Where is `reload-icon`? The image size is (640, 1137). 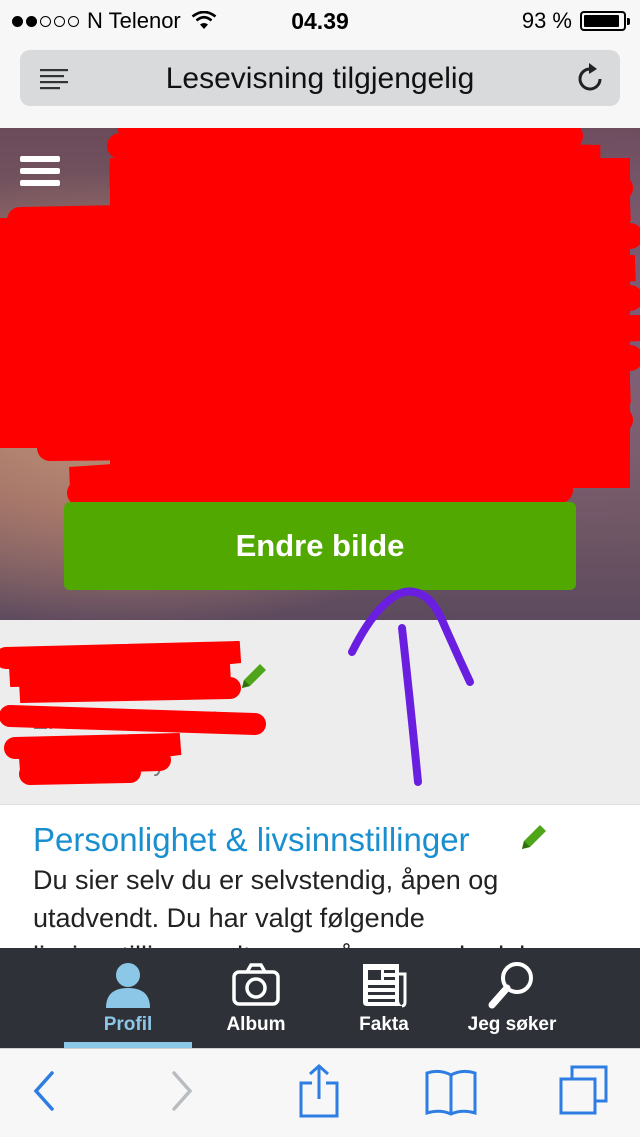
reload-icon is located at coordinates (591, 78).